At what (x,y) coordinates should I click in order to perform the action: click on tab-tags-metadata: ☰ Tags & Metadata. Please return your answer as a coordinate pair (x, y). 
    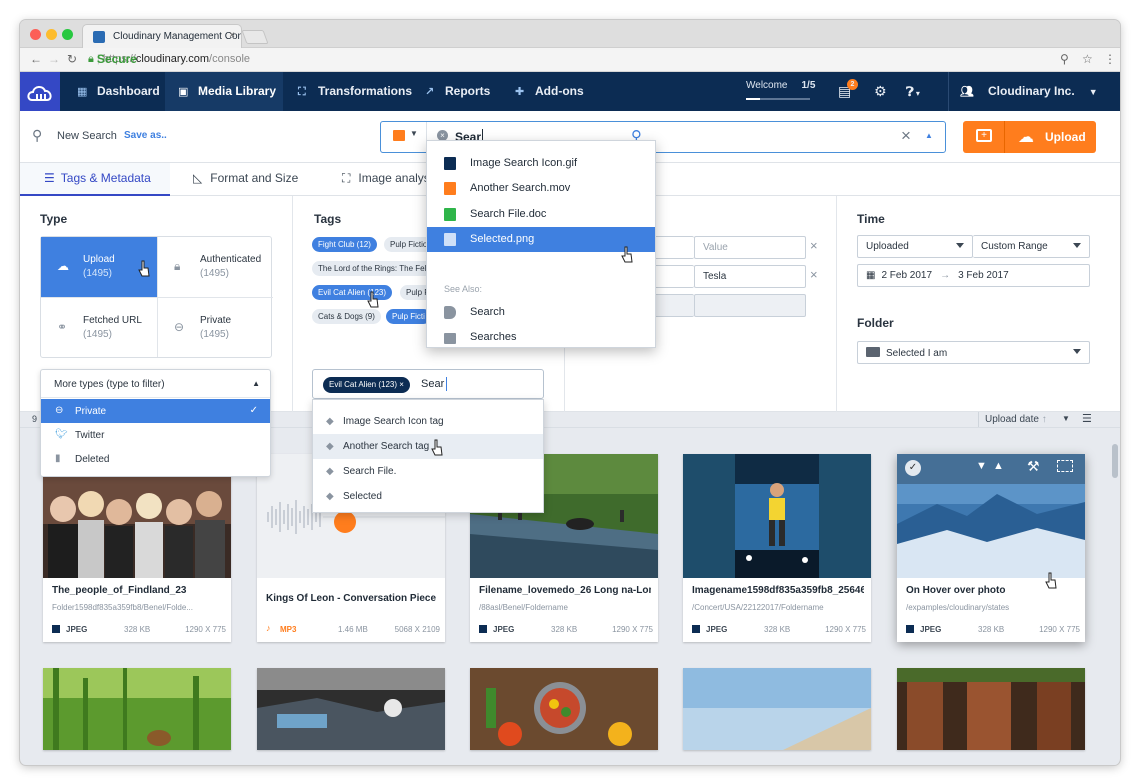
    Looking at the image, I should click on (95, 179).